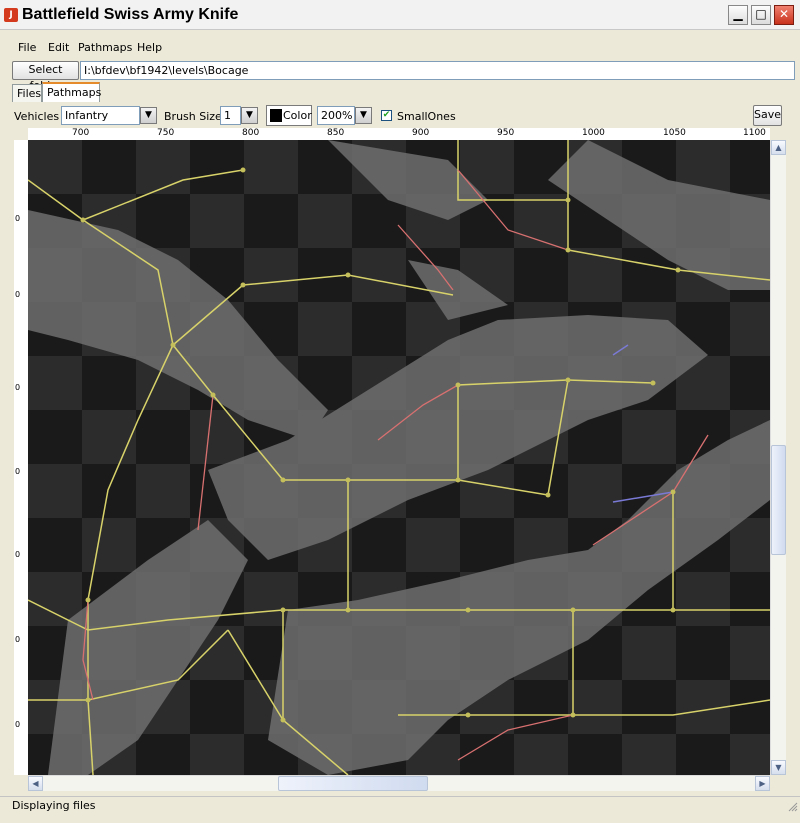 The height and width of the screenshot is (823, 800). Describe the element at coordinates (276, 115) in the screenshot. I see `color-swatch` at that location.